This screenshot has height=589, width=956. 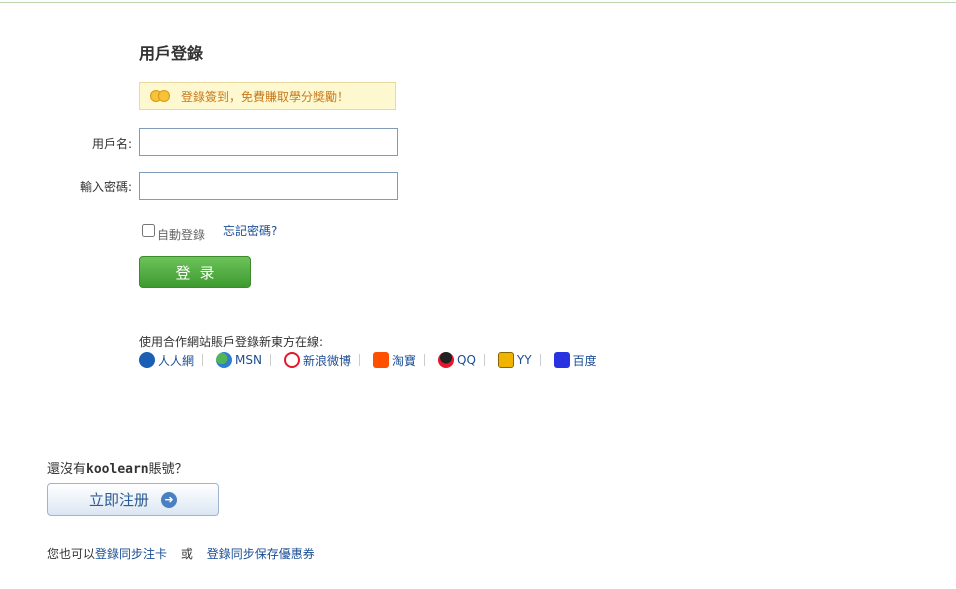 What do you see at coordinates (268, 186) in the screenshot?
I see `password-input` at bounding box center [268, 186].